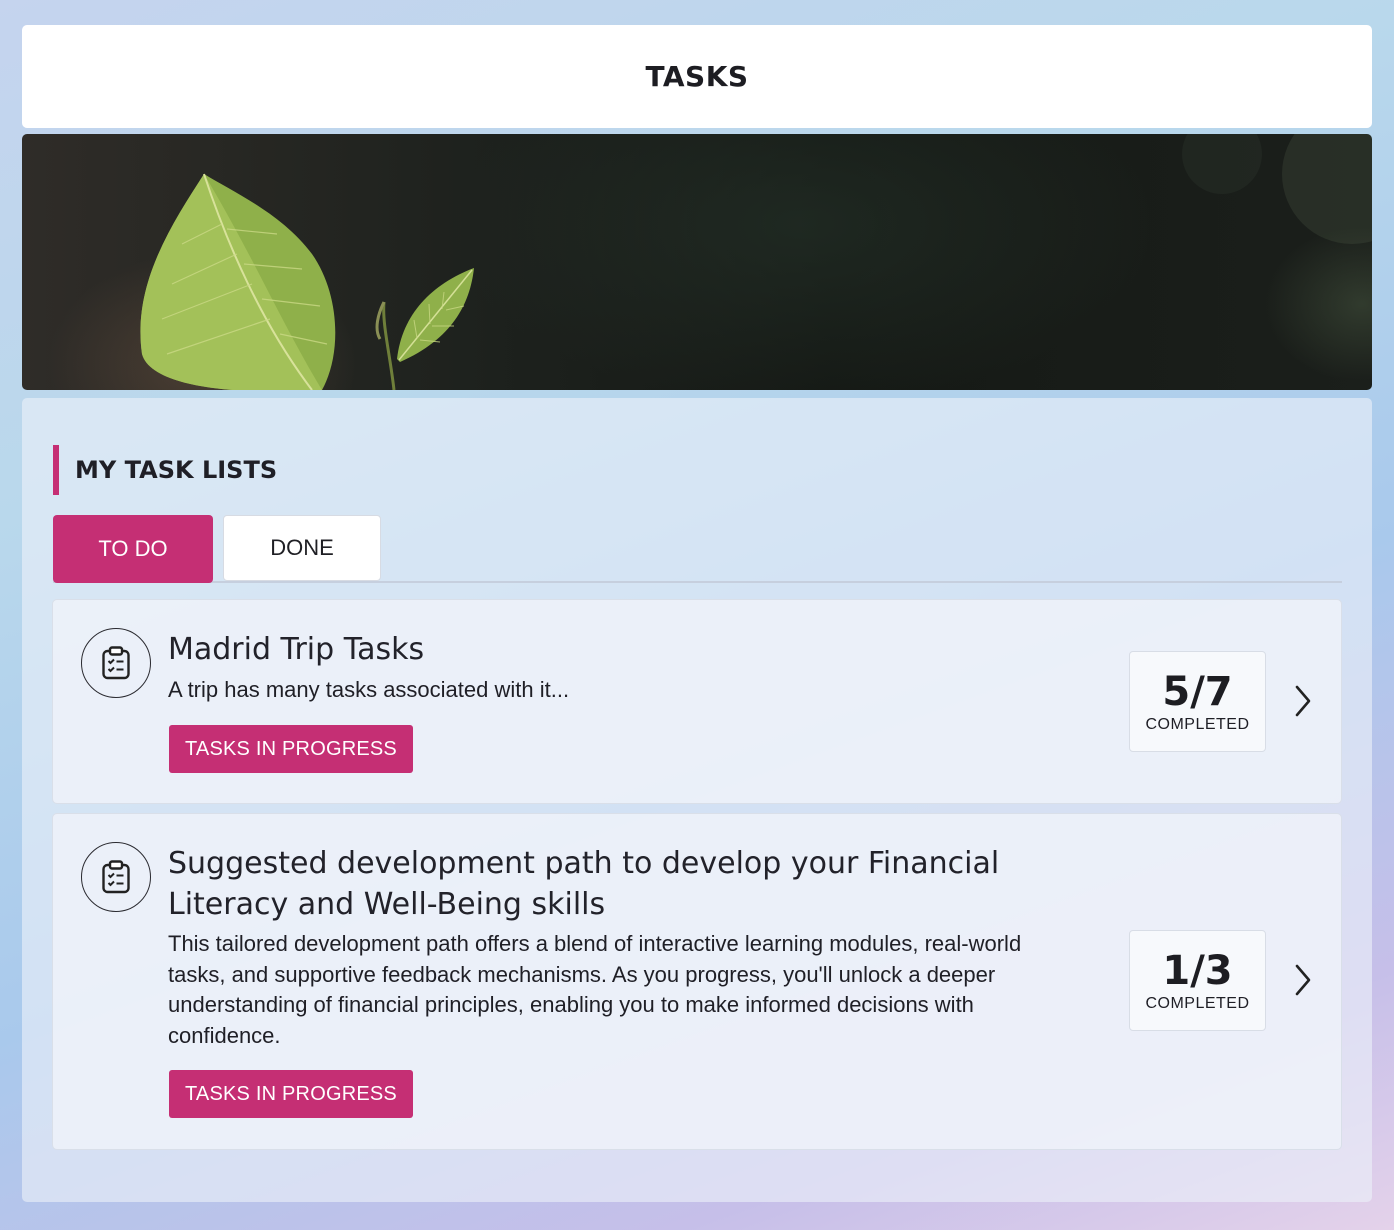 The height and width of the screenshot is (1230, 1394). I want to click on section-title-text: MY TASK LISTS, so click(176, 470).